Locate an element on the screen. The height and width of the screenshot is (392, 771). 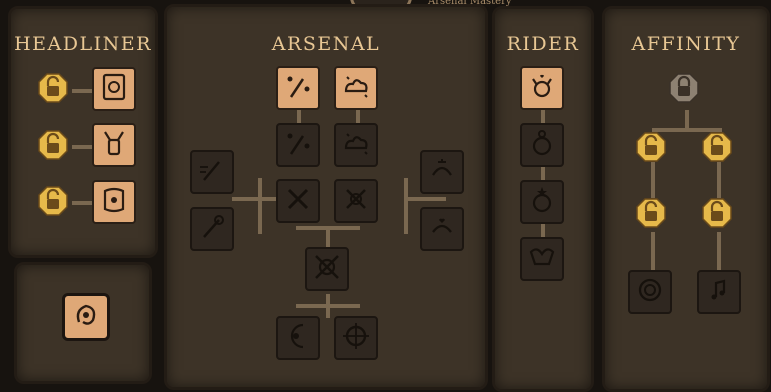
arsenal-title: ARSENAL is located at coordinates (326, 44).